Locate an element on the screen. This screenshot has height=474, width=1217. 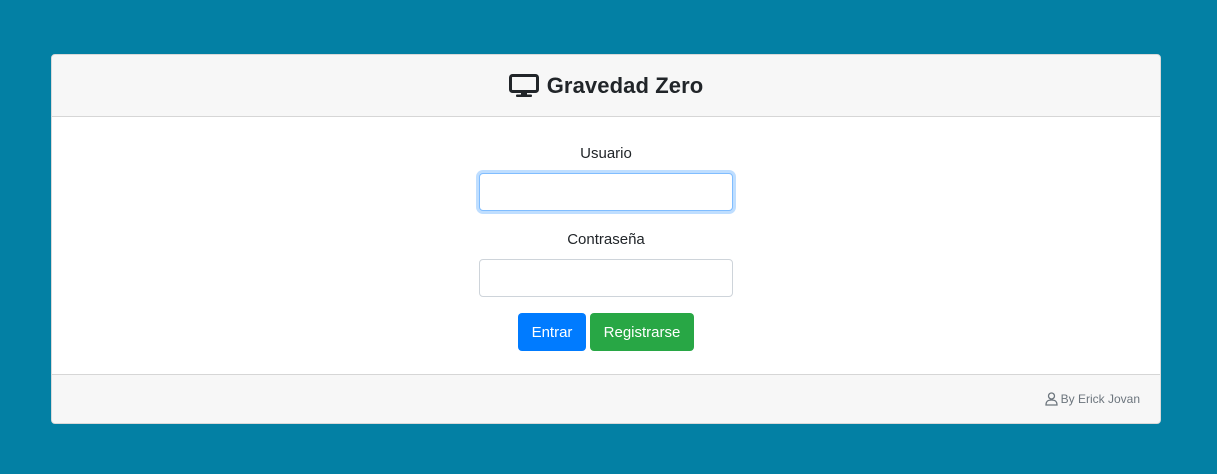
password-group: Contraseña is located at coordinates (606, 263).